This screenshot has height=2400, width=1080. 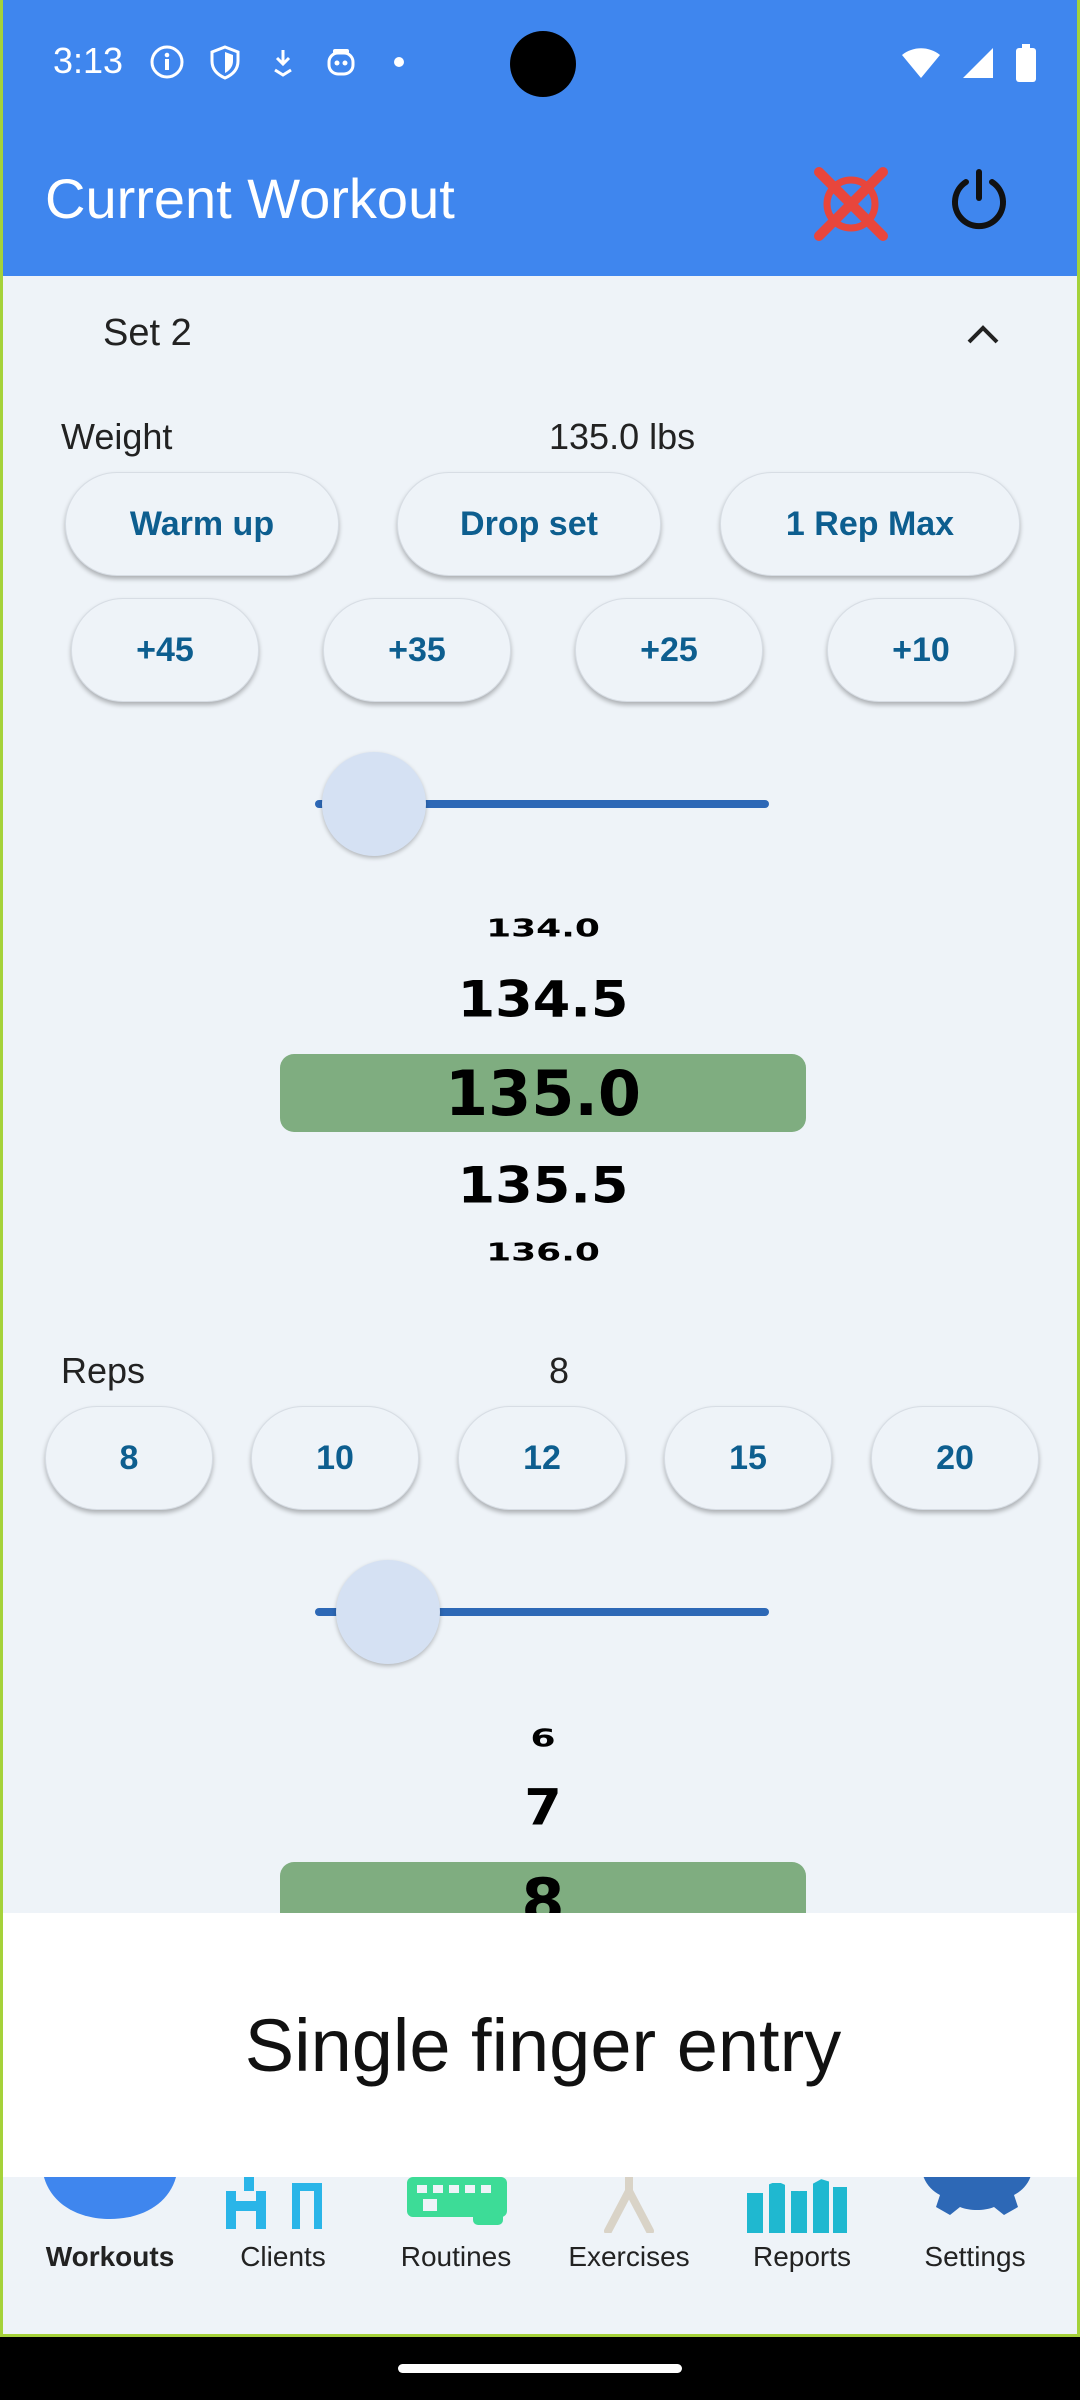 What do you see at coordinates (983, 333) in the screenshot?
I see `chevron-up-icon` at bounding box center [983, 333].